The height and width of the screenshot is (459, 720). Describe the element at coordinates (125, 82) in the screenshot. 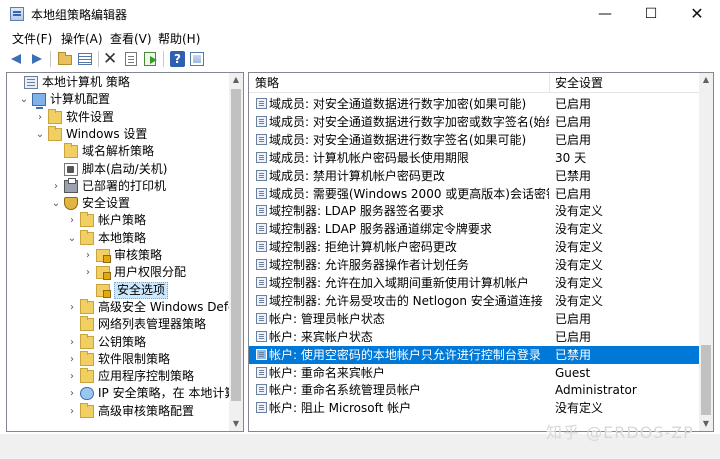

I see `tree-item: 本地计算机 策略` at that location.